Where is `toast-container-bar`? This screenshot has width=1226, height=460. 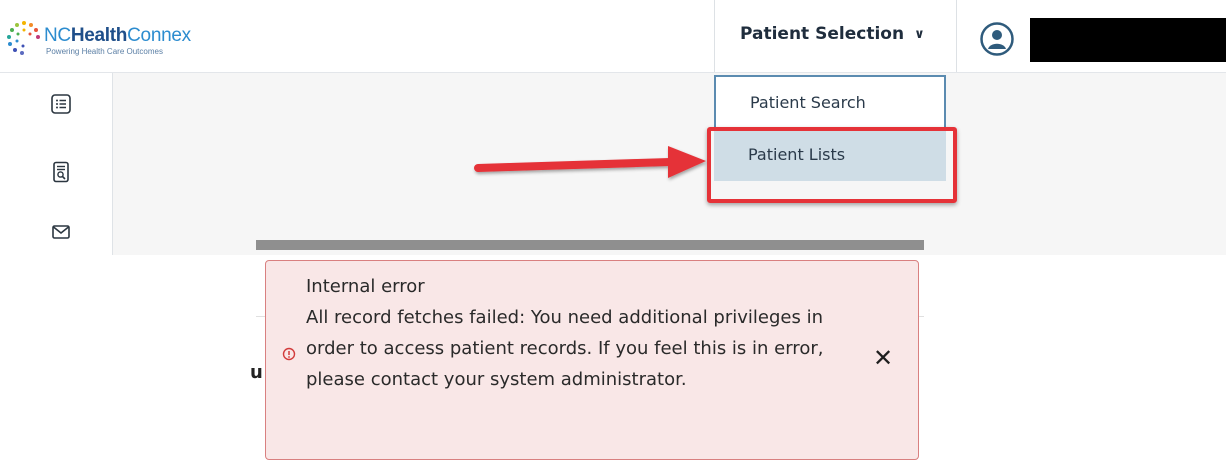 toast-container-bar is located at coordinates (590, 245).